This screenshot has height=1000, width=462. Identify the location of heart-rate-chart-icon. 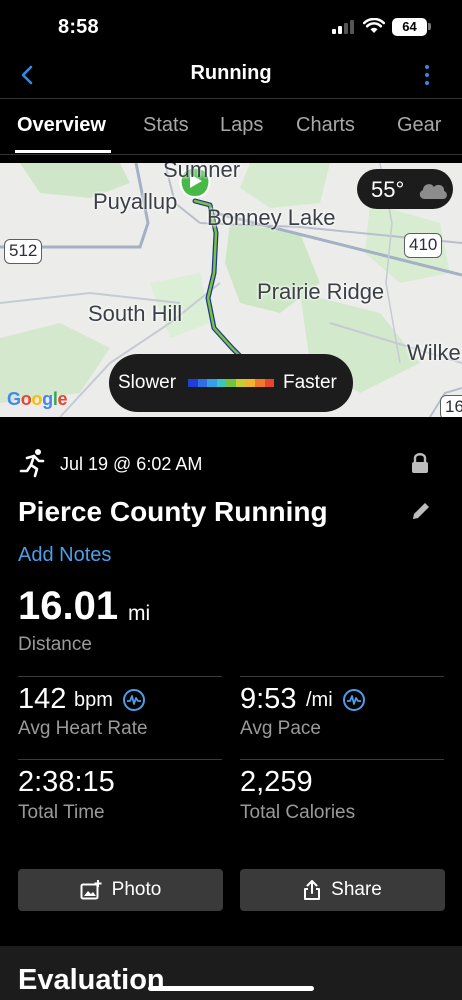
(134, 700).